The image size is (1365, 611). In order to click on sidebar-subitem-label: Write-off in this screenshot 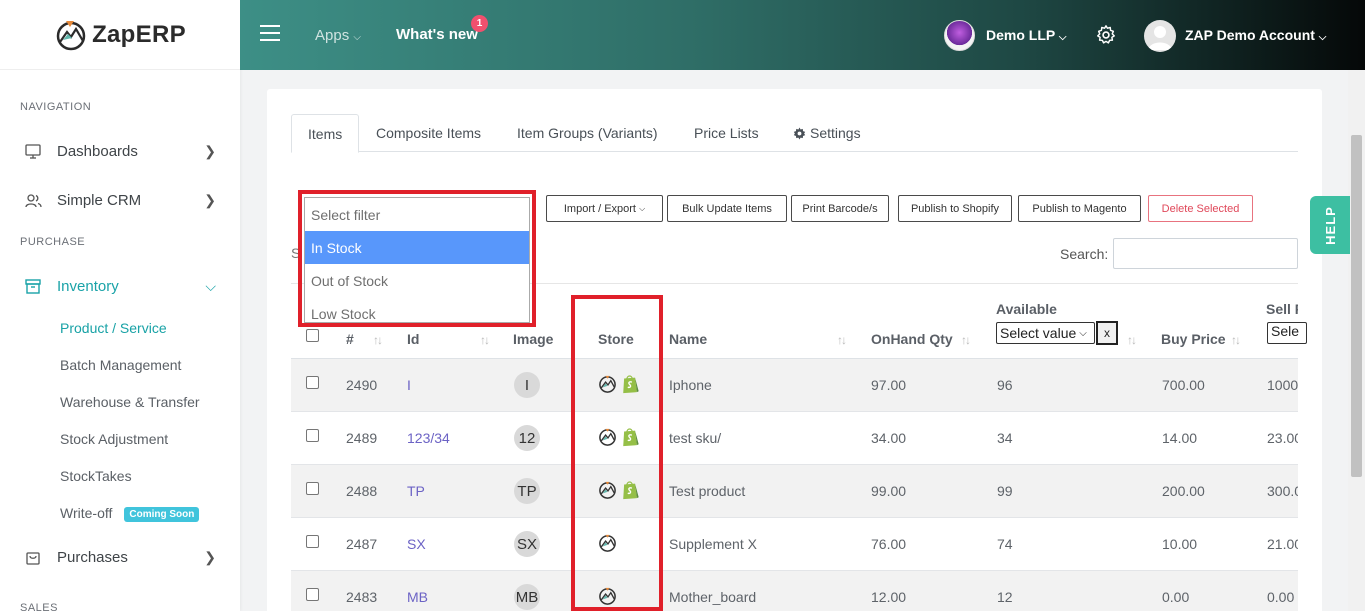, I will do `click(86, 513)`.